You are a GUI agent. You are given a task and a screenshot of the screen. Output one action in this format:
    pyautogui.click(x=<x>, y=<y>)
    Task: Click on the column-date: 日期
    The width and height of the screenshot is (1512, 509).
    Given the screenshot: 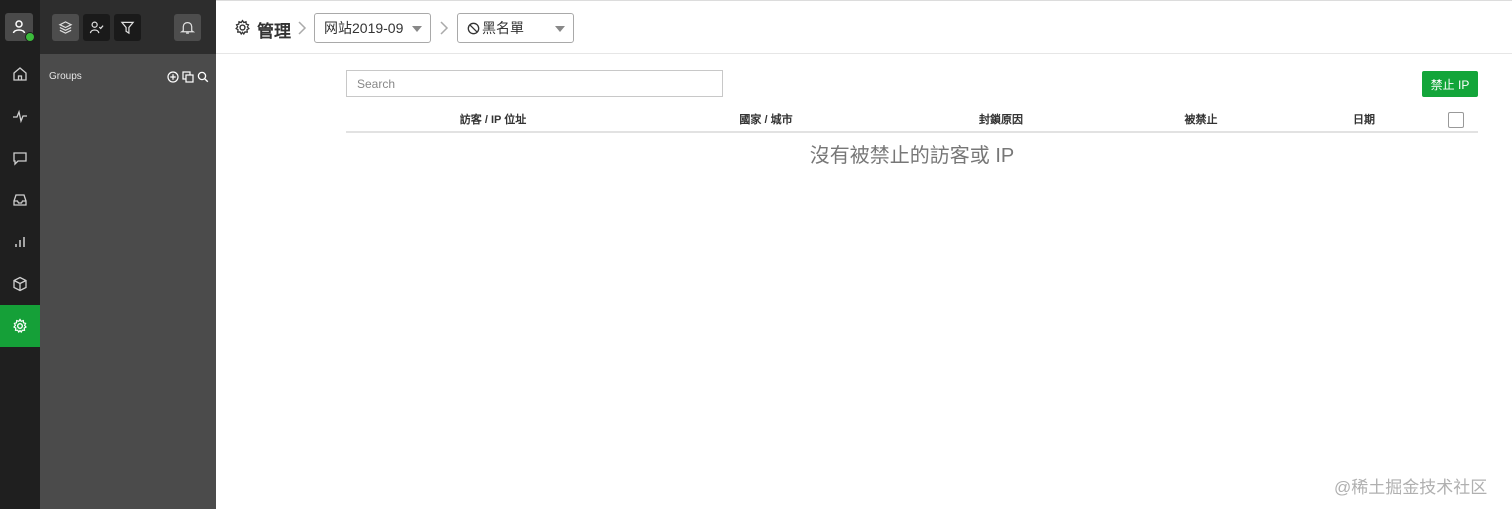 What is the action you would take?
    pyautogui.click(x=1364, y=119)
    